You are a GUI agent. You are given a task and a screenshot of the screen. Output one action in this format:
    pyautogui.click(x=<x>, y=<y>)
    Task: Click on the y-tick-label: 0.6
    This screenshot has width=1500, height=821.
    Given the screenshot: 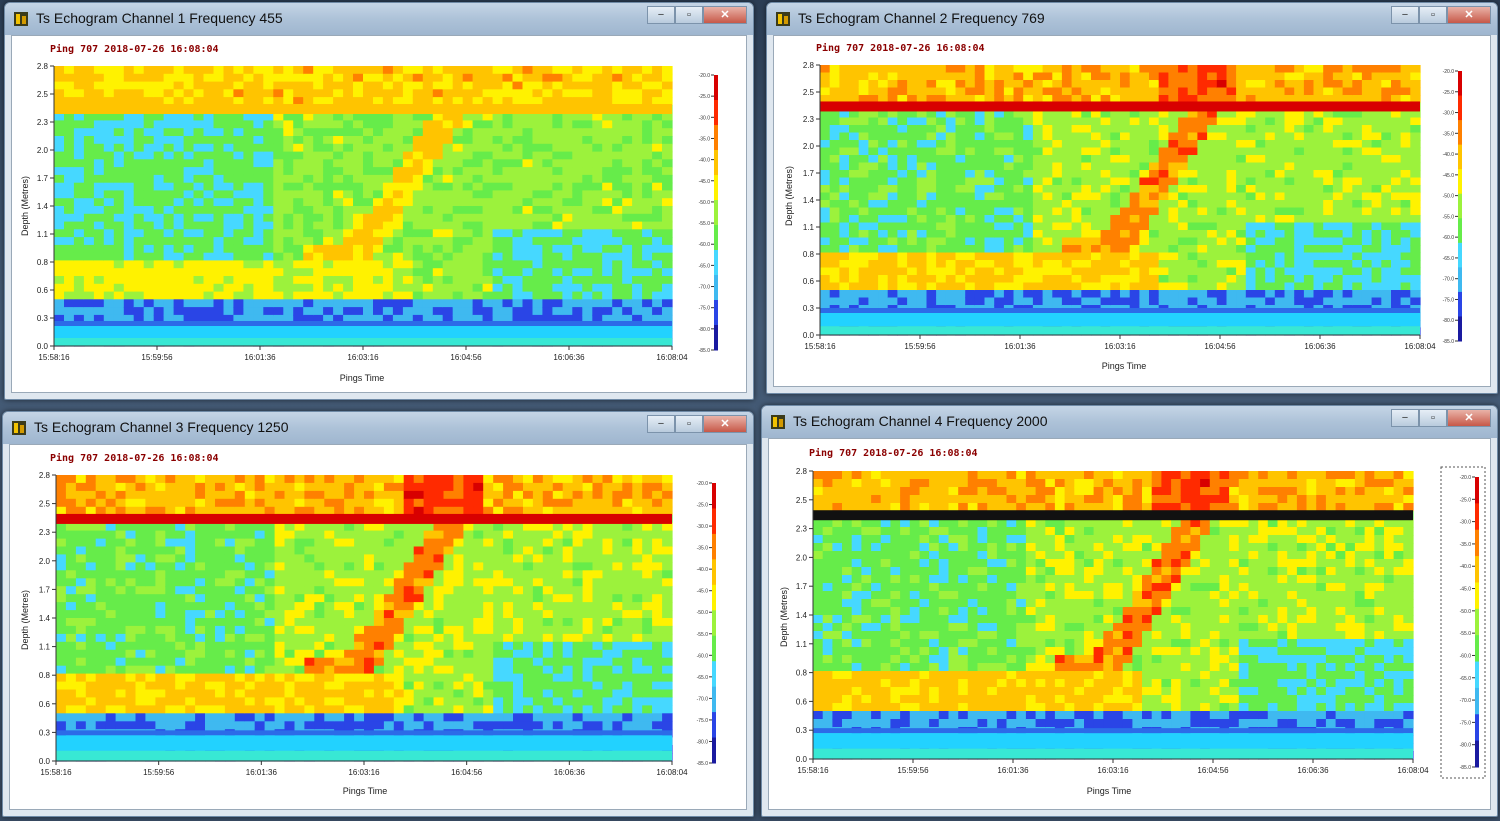 What is the action you would take?
    pyautogui.click(x=43, y=290)
    